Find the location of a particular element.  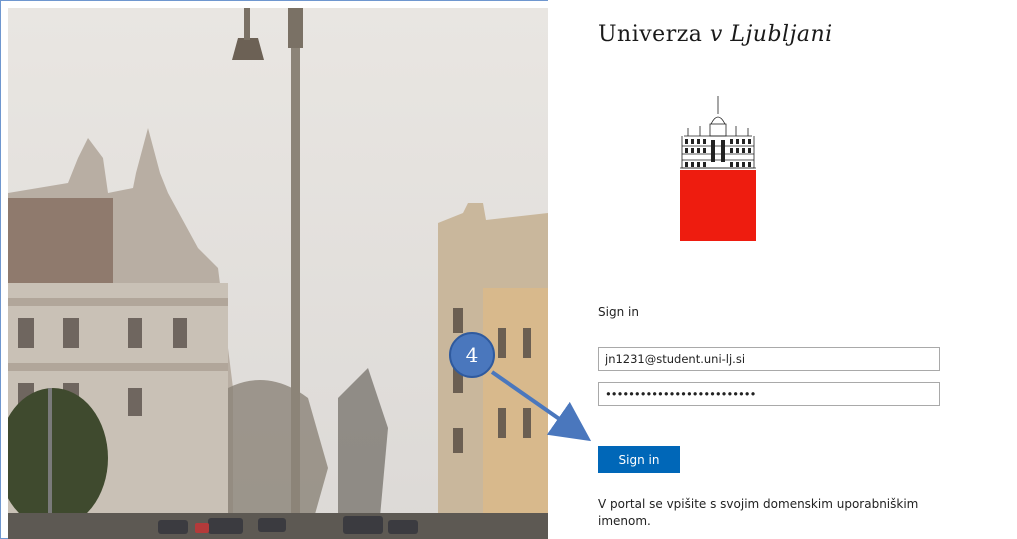

step-number-badge: 4 is located at coordinates (472, 355).